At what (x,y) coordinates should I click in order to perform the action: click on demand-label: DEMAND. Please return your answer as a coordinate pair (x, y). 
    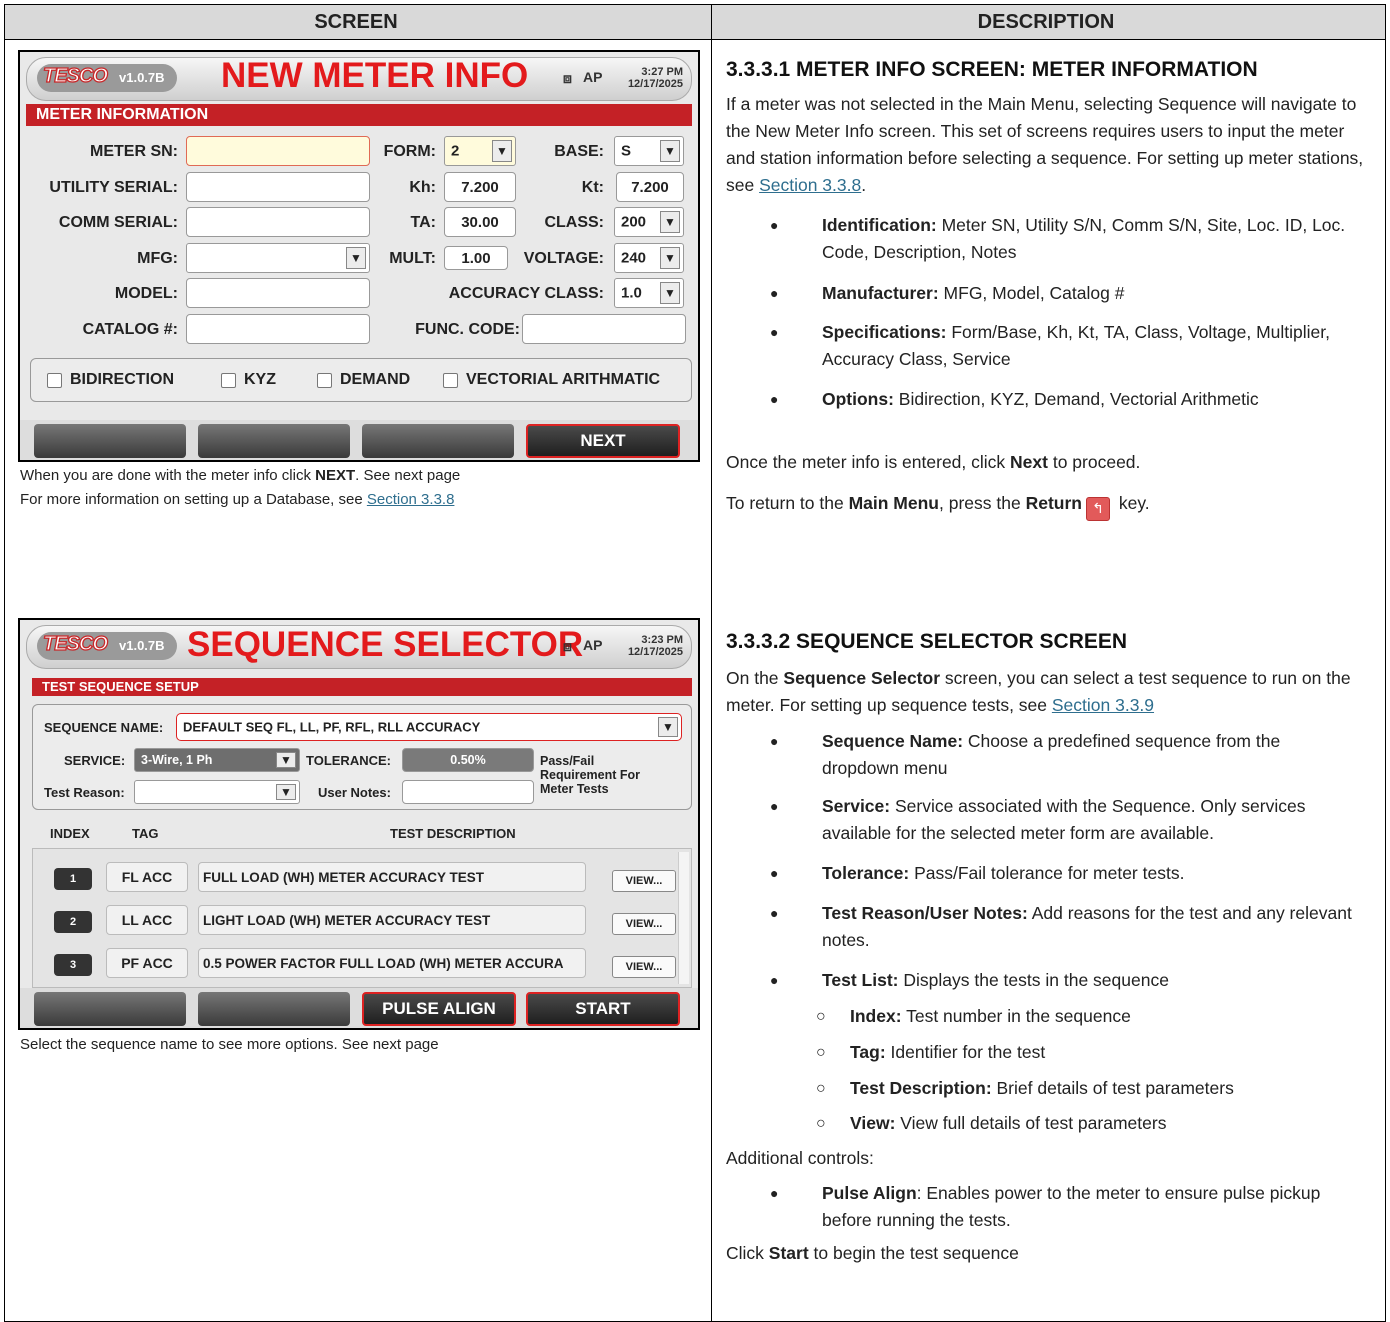
    Looking at the image, I should click on (375, 379).